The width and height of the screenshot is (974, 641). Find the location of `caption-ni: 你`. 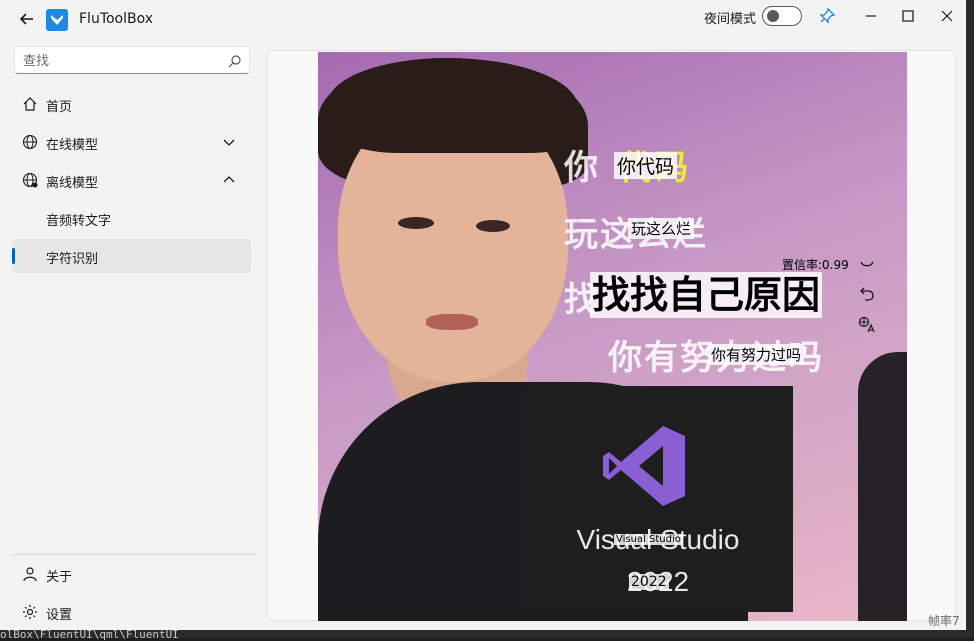

caption-ni: 你 is located at coordinates (582, 168).